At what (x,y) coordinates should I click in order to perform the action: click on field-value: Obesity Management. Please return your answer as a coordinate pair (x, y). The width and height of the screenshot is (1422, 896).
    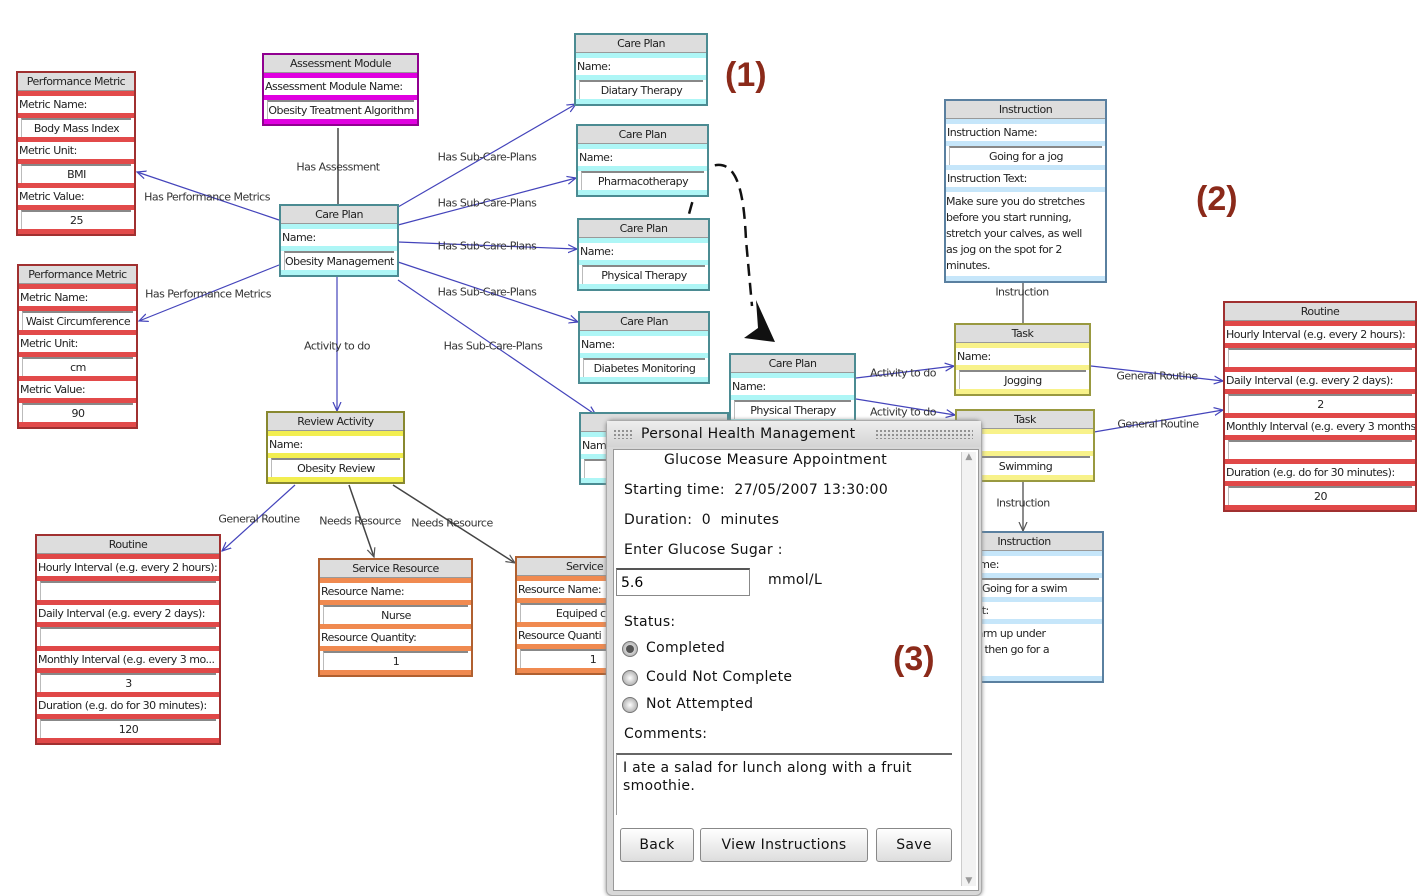
    Looking at the image, I should click on (339, 260).